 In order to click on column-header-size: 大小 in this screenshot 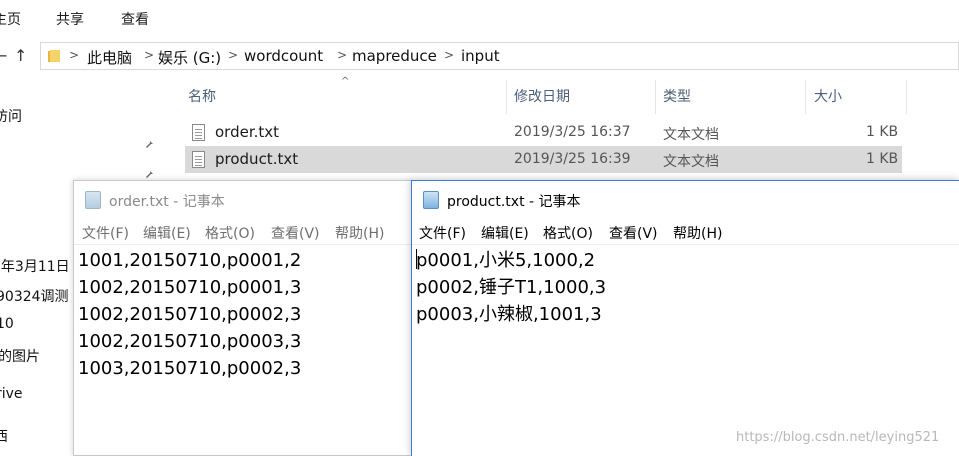, I will do `click(828, 96)`.